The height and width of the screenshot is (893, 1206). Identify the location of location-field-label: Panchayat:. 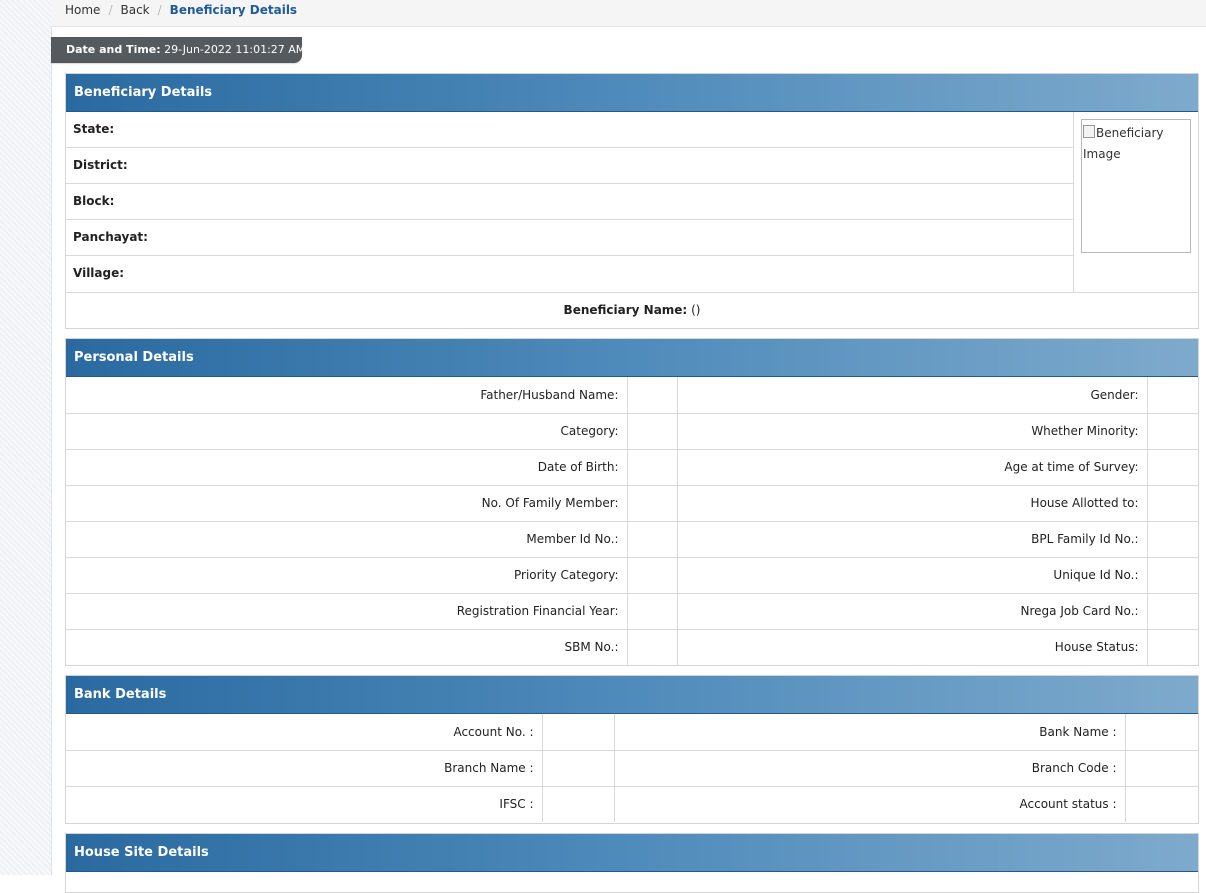
(569, 238).